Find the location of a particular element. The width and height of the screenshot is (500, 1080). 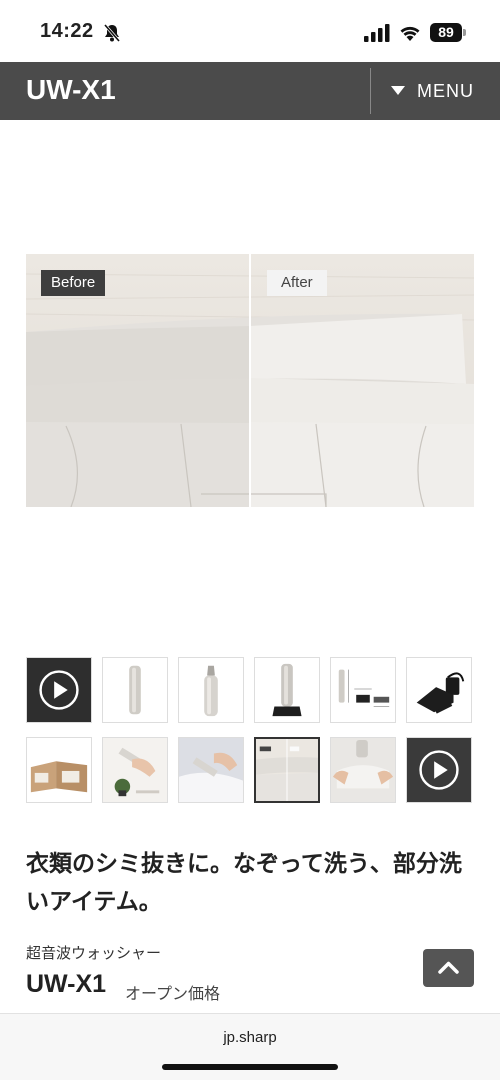

usage-hand-thumbnail is located at coordinates (135, 770).